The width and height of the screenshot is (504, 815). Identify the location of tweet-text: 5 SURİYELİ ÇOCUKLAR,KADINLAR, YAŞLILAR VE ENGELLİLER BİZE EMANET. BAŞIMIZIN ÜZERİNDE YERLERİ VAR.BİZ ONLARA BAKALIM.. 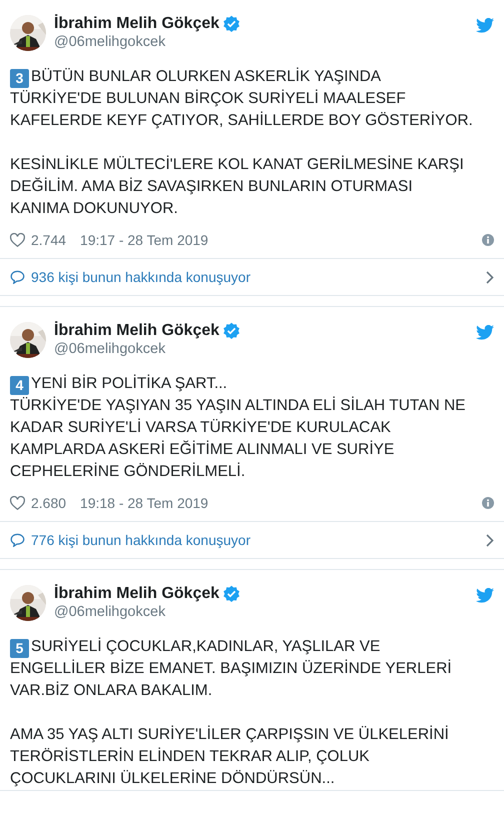
(231, 668).